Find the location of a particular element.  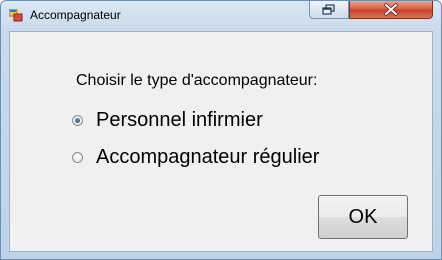

restore-button is located at coordinates (329, 10).